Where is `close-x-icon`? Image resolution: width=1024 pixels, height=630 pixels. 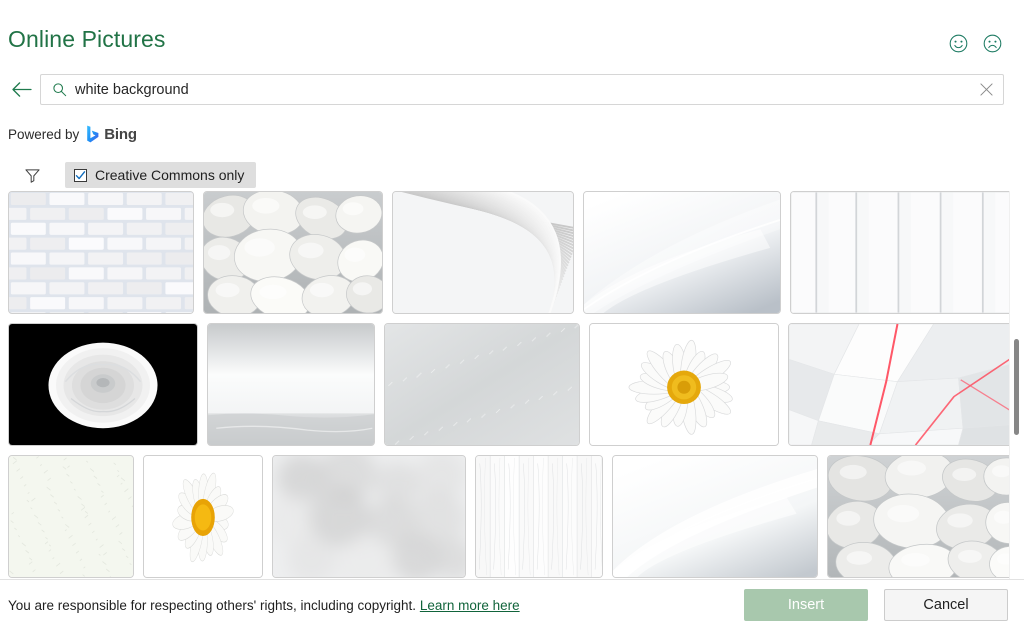
close-x-icon is located at coordinates (986, 89).